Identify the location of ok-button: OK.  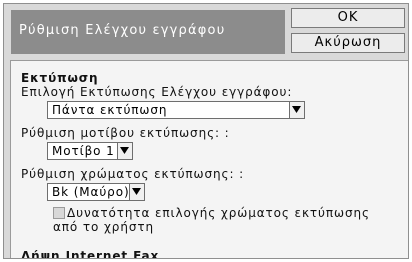
(348, 18).